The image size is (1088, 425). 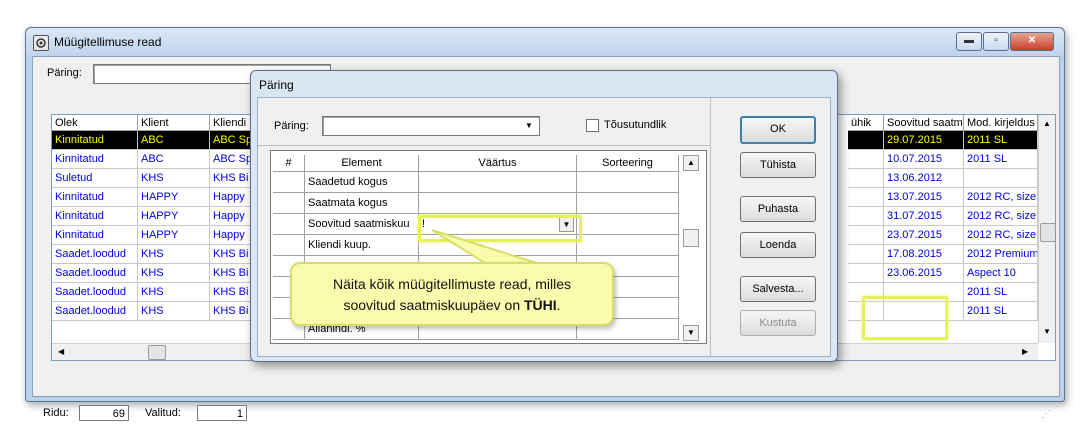 What do you see at coordinates (924, 140) in the screenshot?
I see `grid-cell-date: 29.07.2015` at bounding box center [924, 140].